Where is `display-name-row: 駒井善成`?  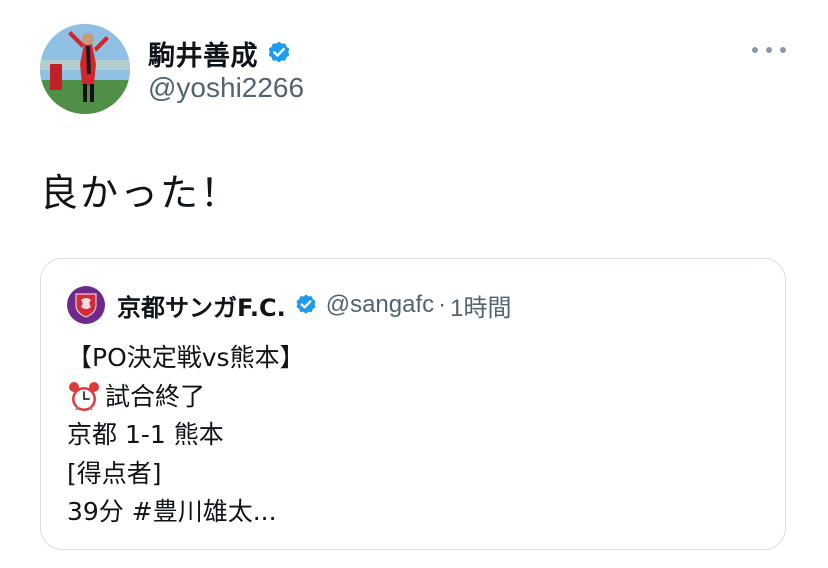 display-name-row: 駒井善成 is located at coordinates (226, 53).